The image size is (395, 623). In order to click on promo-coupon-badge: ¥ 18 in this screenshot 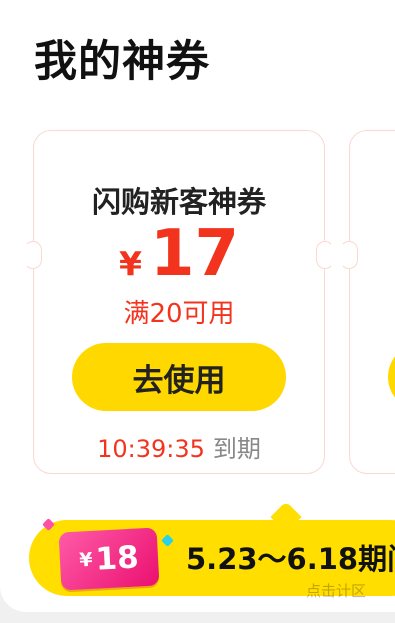, I will do `click(109, 559)`.